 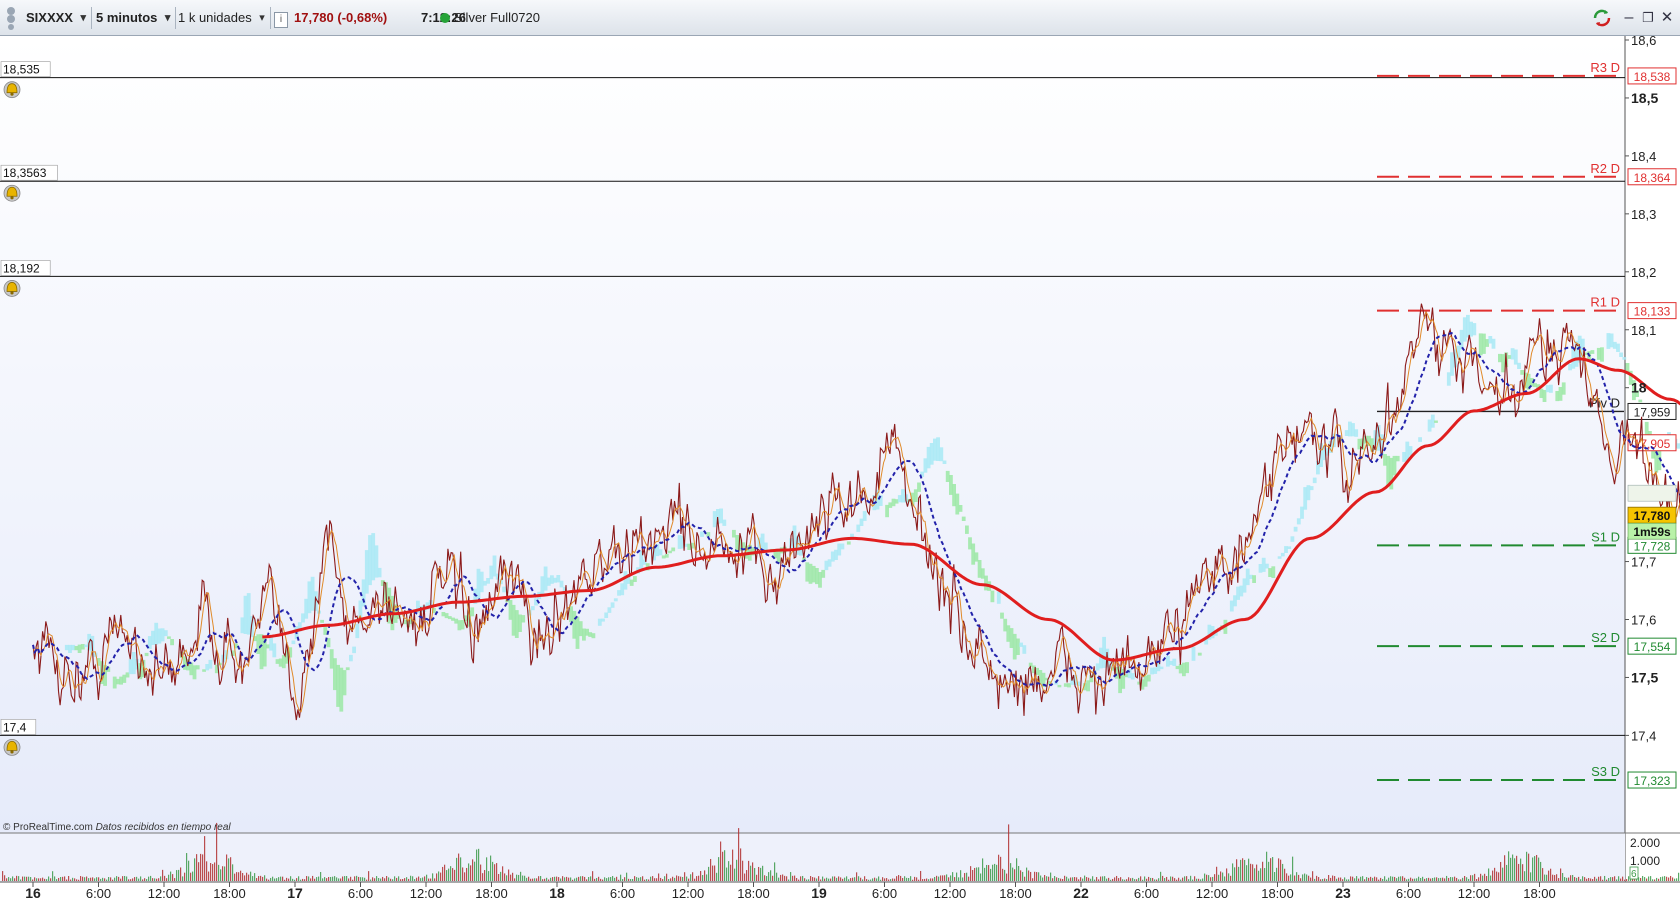 What do you see at coordinates (1667, 18) in the screenshot?
I see `close-icon: ✕` at bounding box center [1667, 18].